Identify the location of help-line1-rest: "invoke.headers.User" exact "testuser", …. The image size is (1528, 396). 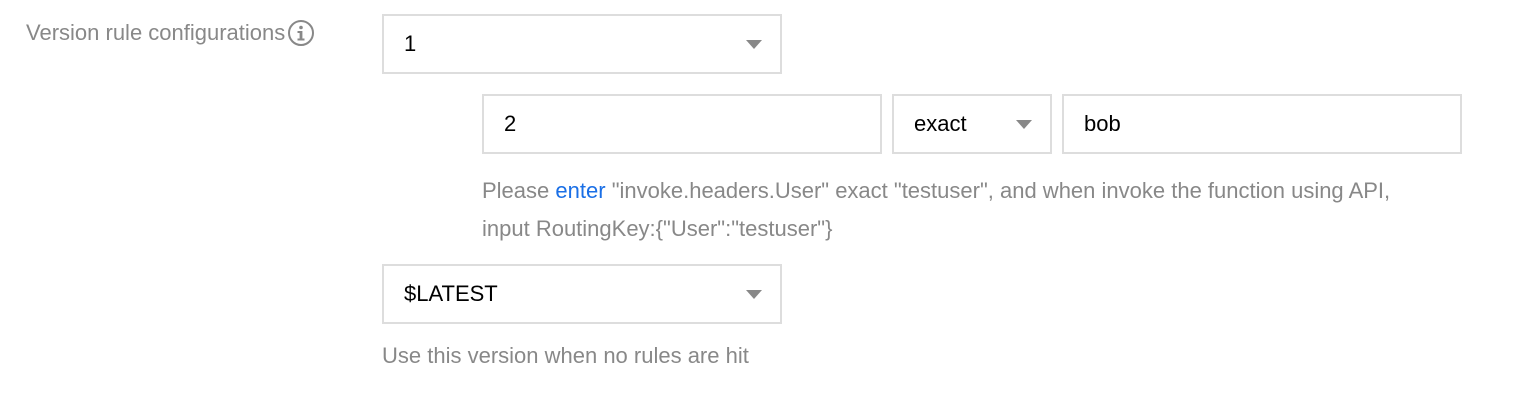
(1001, 190).